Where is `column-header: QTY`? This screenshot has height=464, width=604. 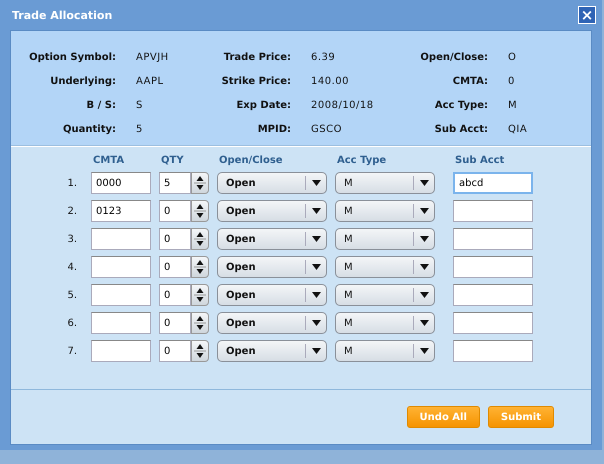 column-header: QTY is located at coordinates (172, 160).